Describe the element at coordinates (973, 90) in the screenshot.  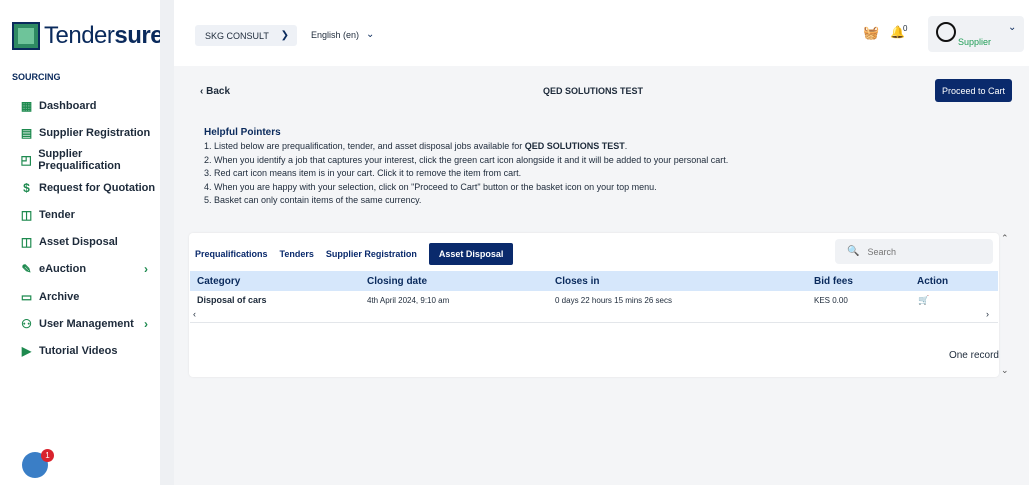
I see `proceed-to-cart-button: Proceed to Cart` at that location.